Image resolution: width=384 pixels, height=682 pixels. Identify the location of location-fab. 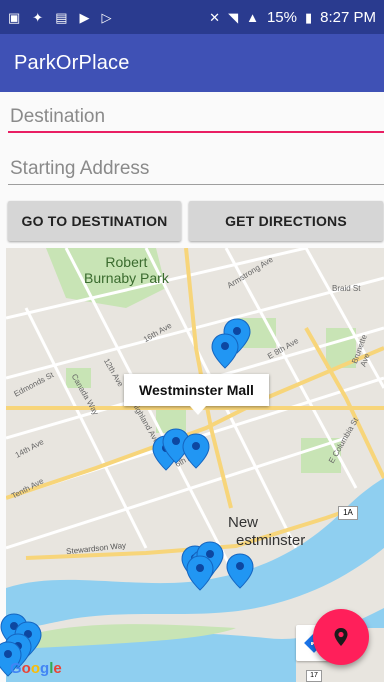
(341, 637).